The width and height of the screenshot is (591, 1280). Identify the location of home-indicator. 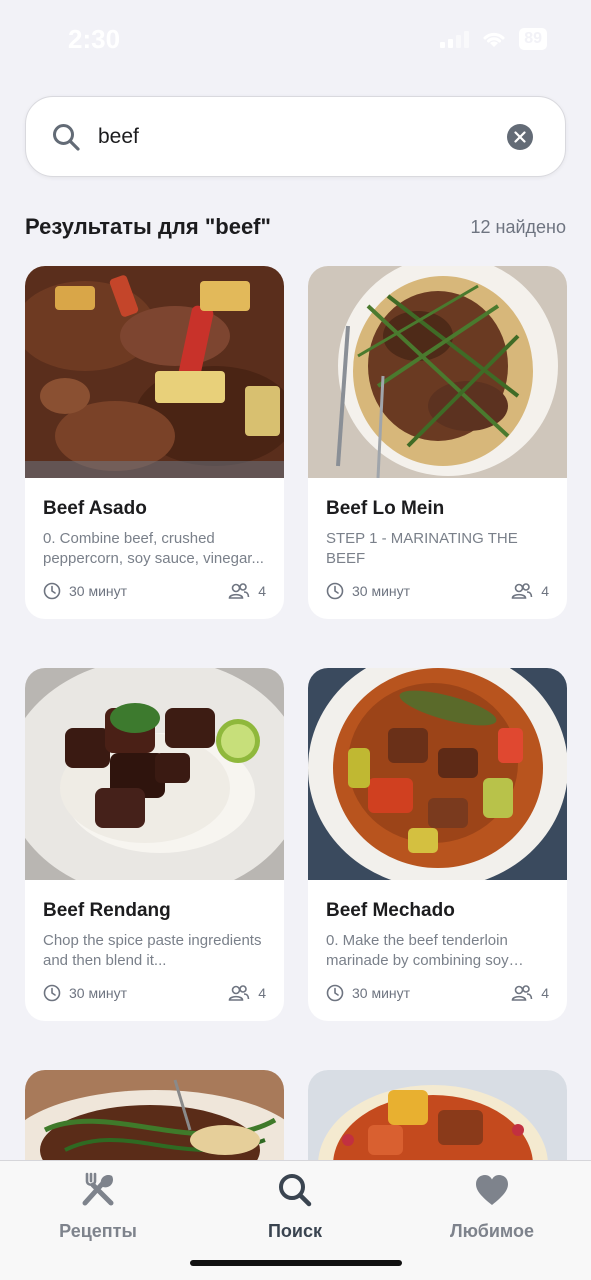
(296, 1263).